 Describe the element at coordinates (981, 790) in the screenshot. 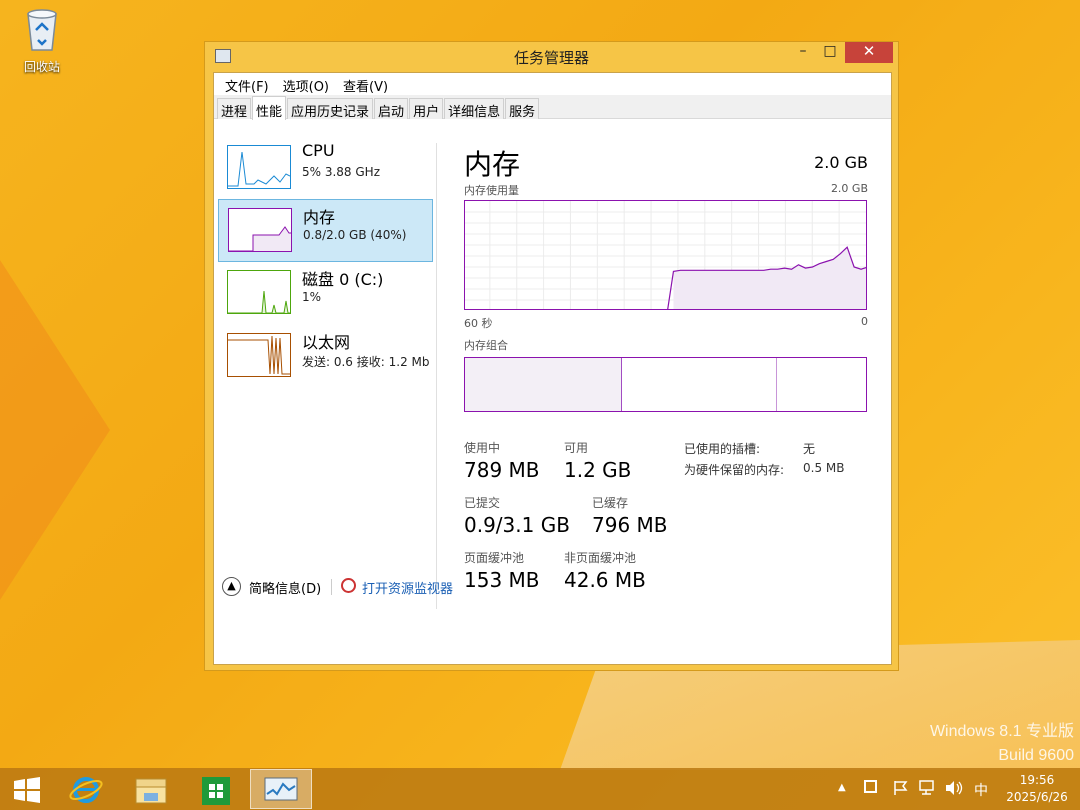

I see `input-method-indicator: 中` at that location.